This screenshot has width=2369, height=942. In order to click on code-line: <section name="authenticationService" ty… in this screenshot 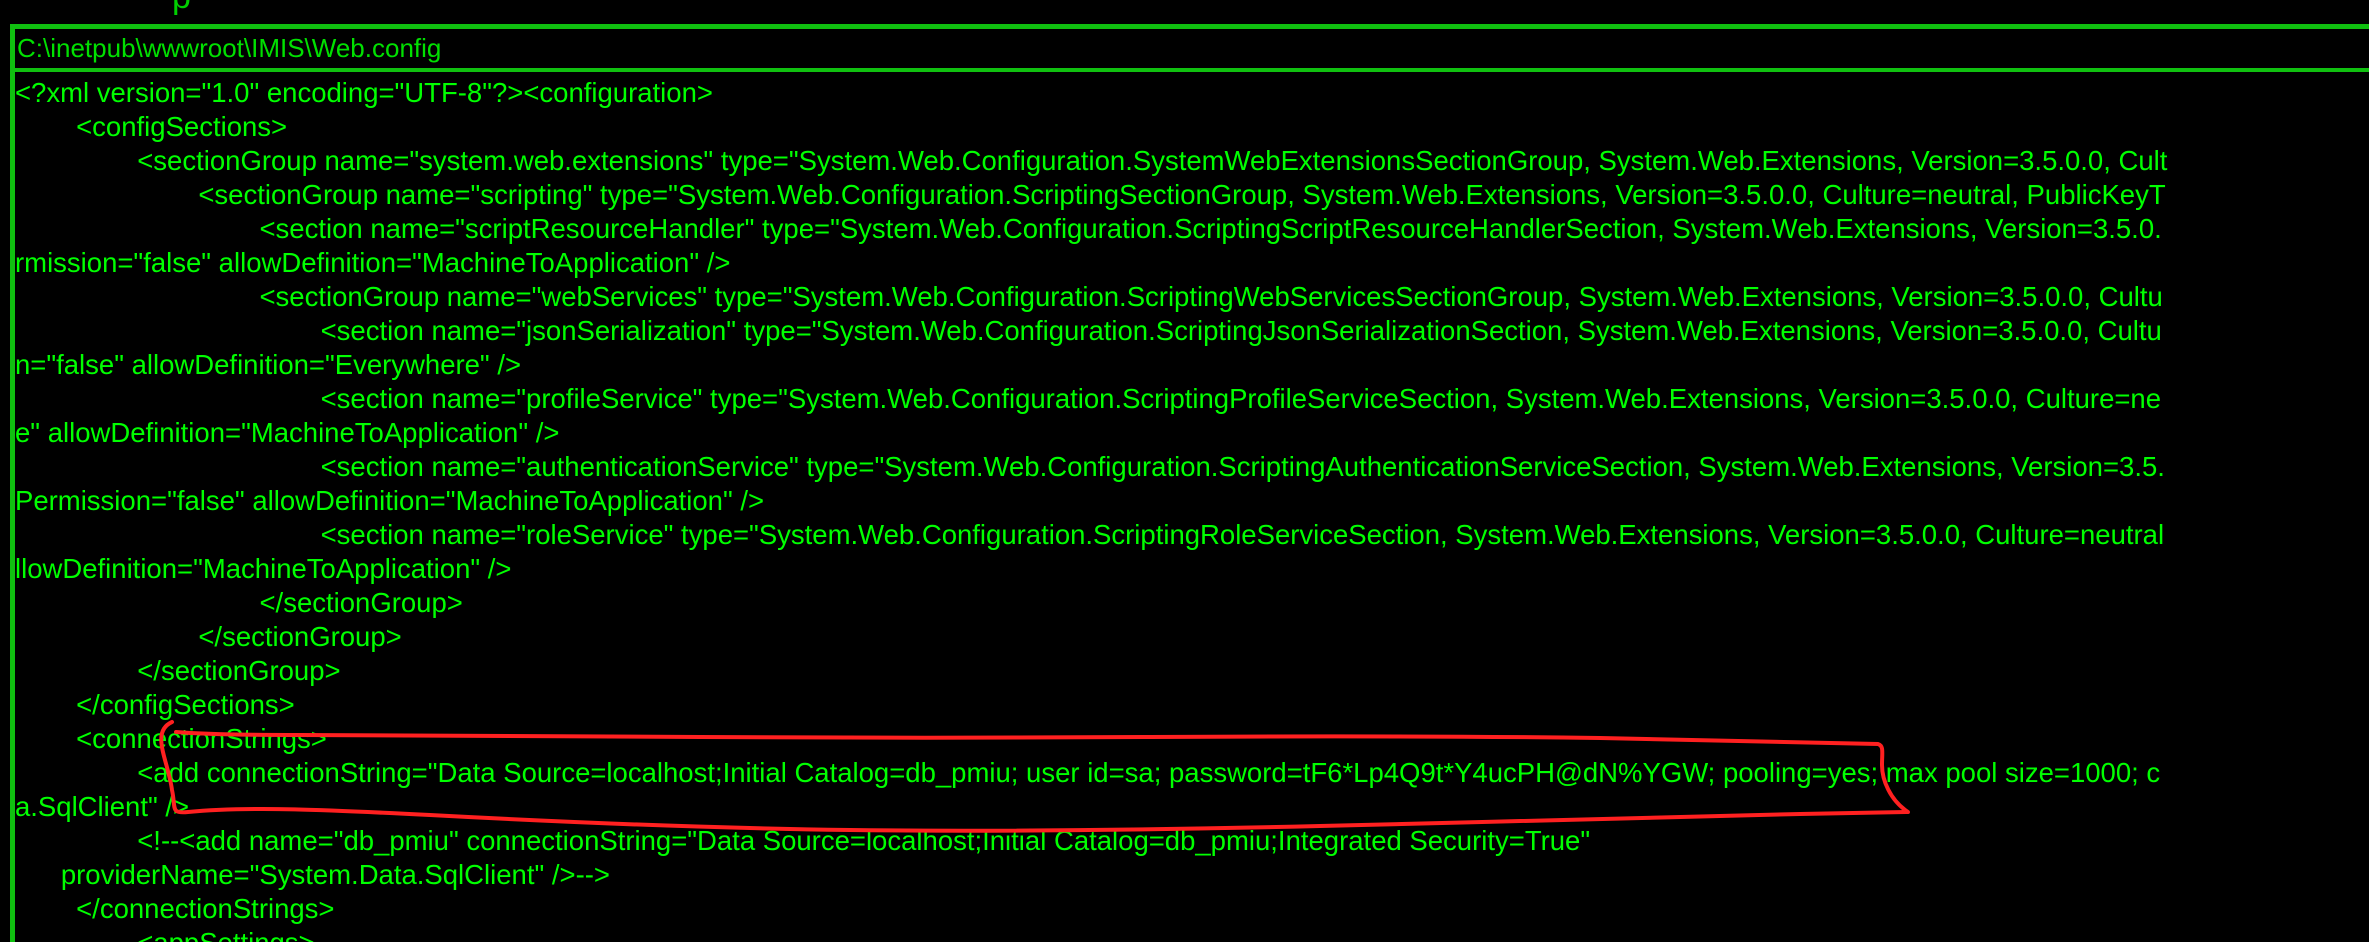, I will do `click(1090, 466)`.